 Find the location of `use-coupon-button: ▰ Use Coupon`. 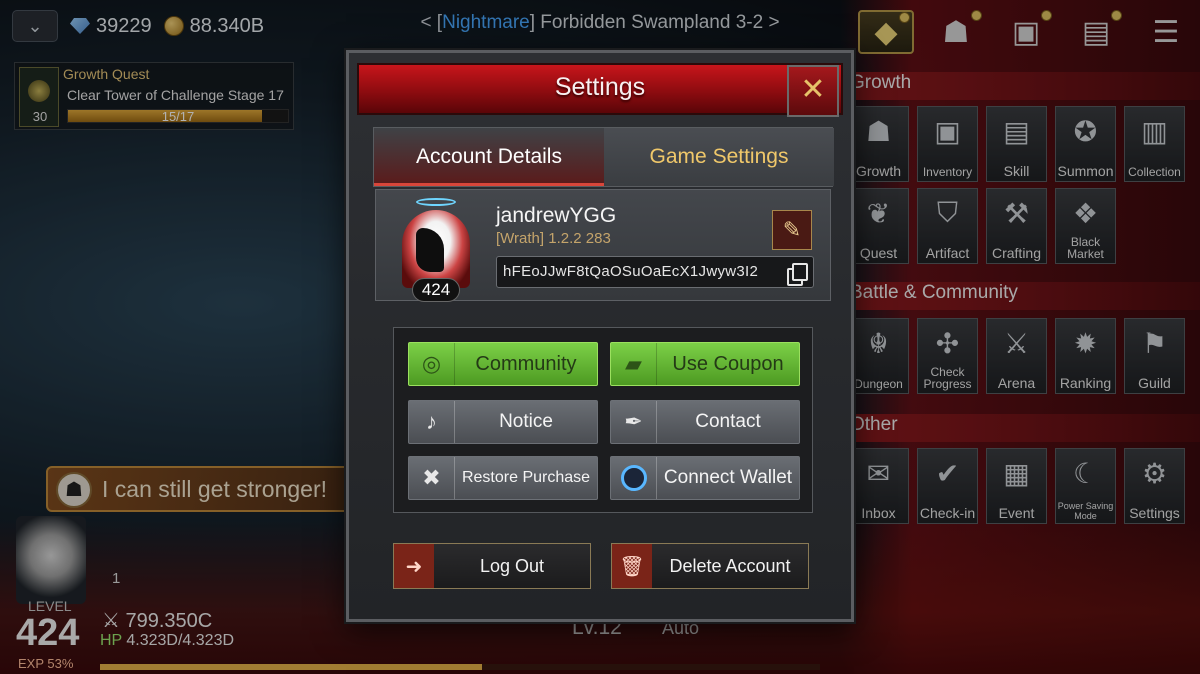

use-coupon-button: ▰ Use Coupon is located at coordinates (705, 364).